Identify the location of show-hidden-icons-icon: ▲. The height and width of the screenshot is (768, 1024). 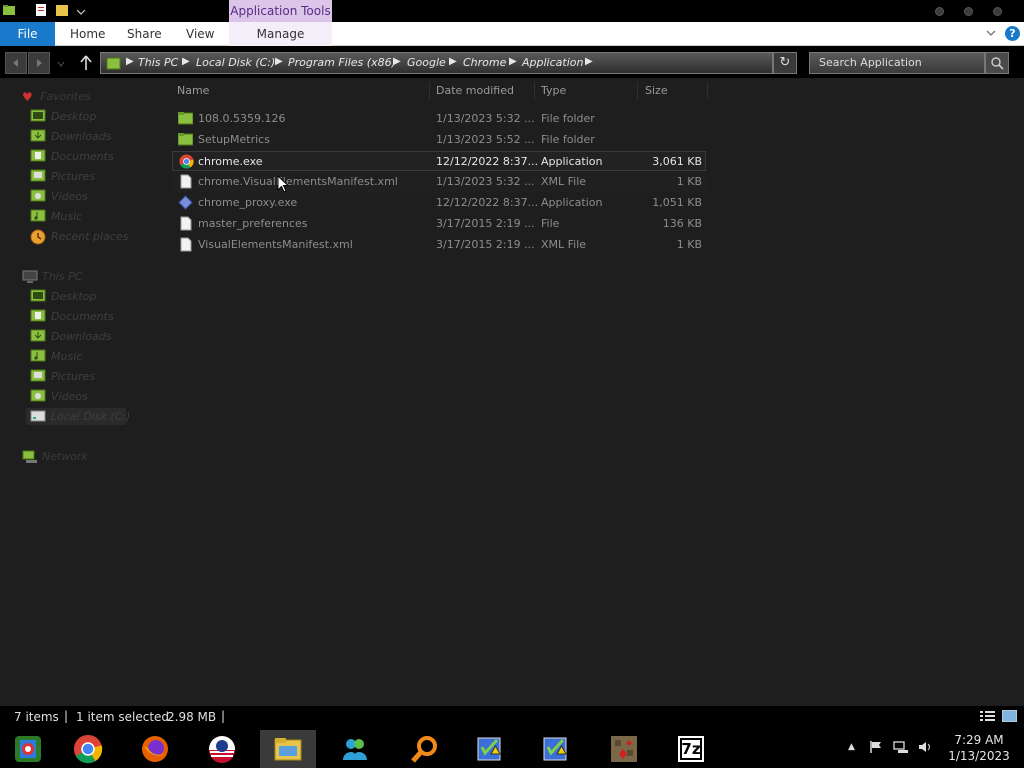
(851, 747).